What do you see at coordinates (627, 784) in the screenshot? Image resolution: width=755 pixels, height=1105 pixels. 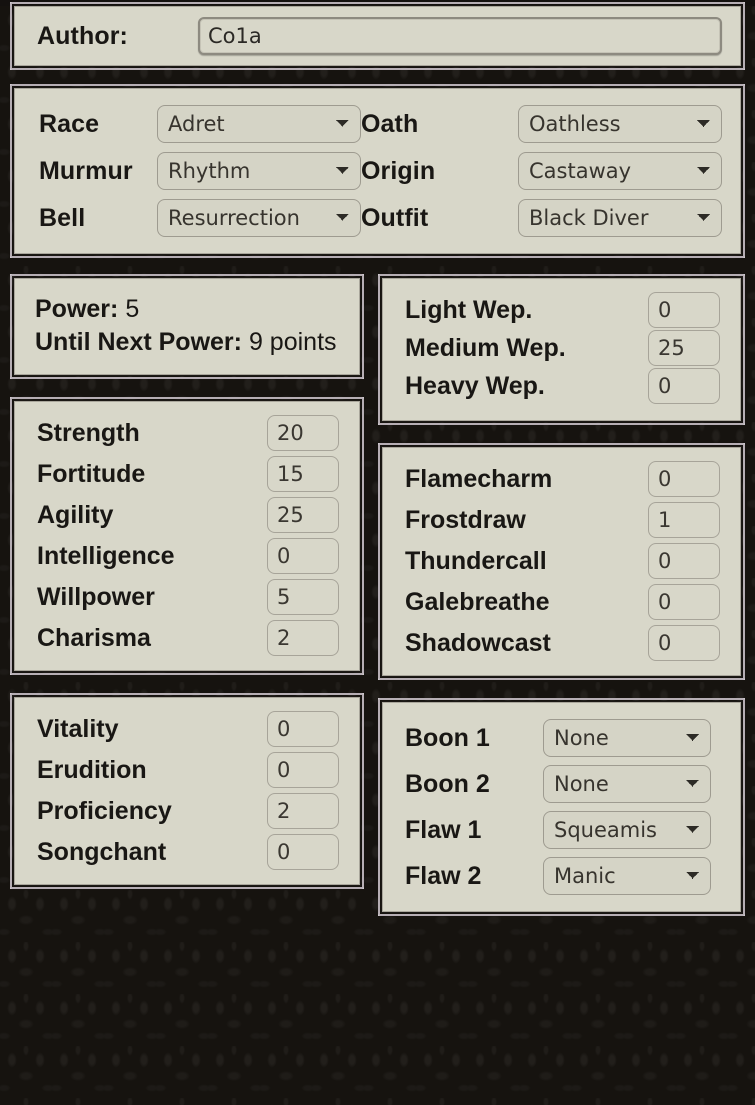 I see `boon2-select: None` at bounding box center [627, 784].